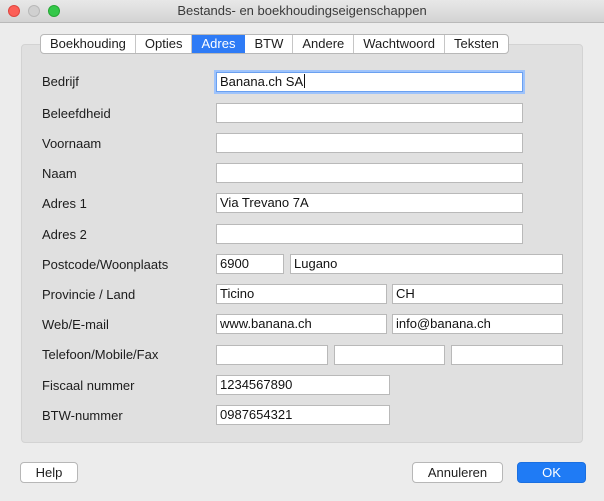  What do you see at coordinates (272, 355) in the screenshot?
I see `phone-field` at bounding box center [272, 355].